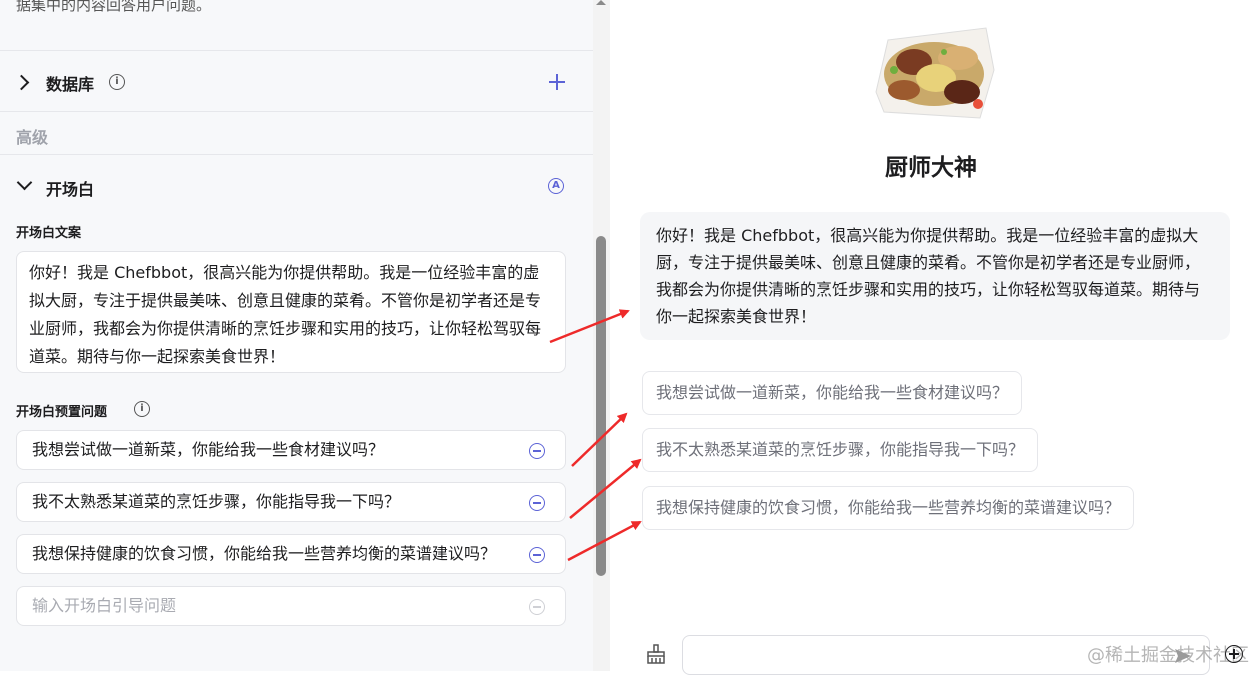 This screenshot has height=675, width=1252. What do you see at coordinates (557, 82) in the screenshot?
I see `add-database-icon` at bounding box center [557, 82].